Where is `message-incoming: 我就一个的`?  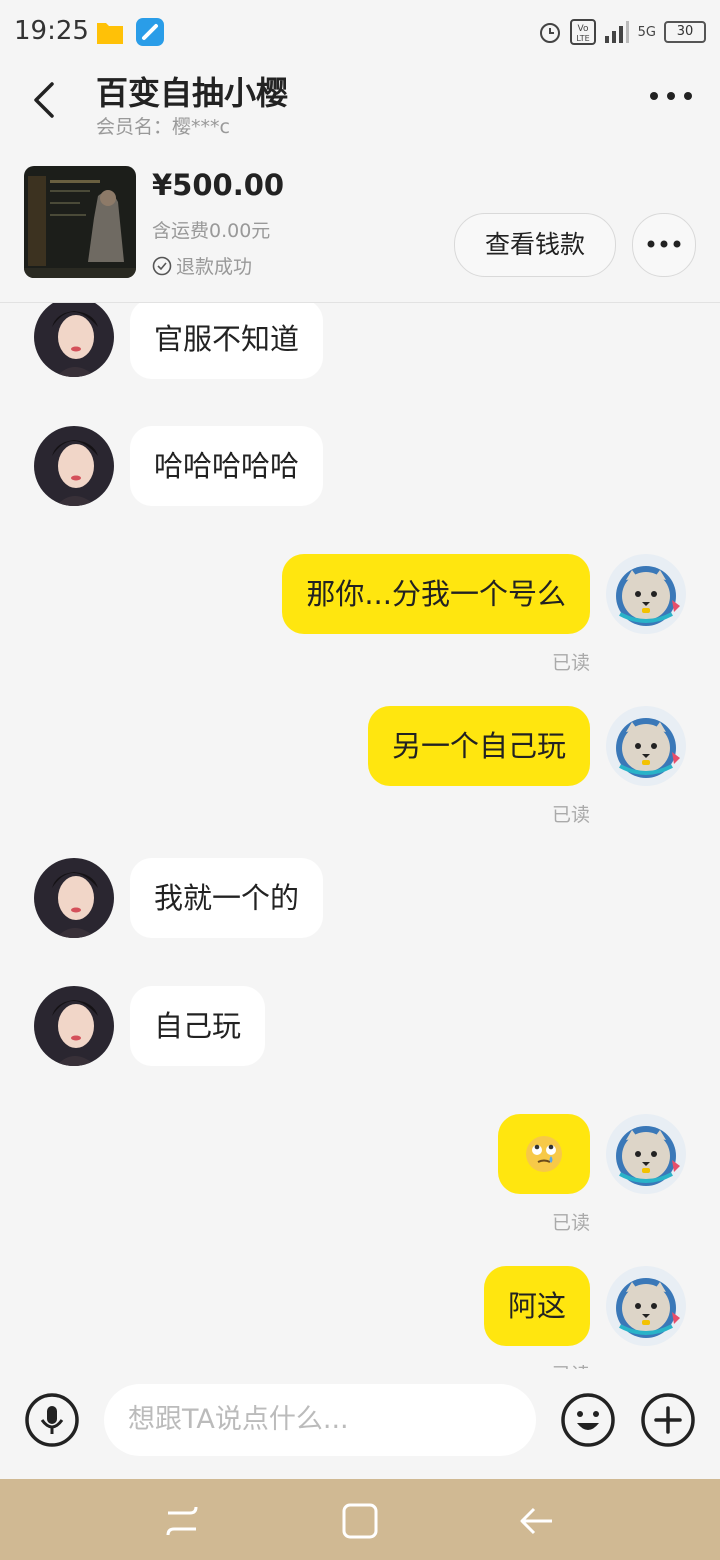
message-incoming: 我就一个的 is located at coordinates (360, 898).